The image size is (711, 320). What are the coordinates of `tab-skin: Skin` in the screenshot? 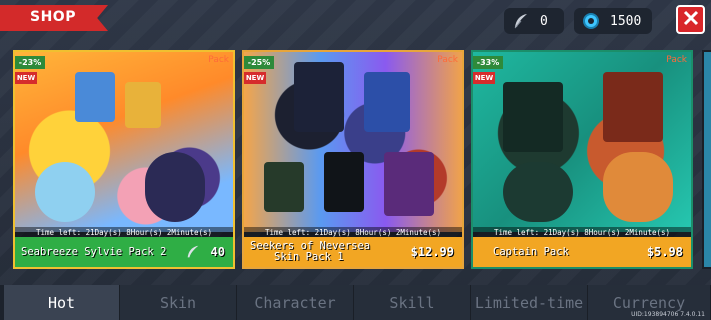 It's located at (178, 302).